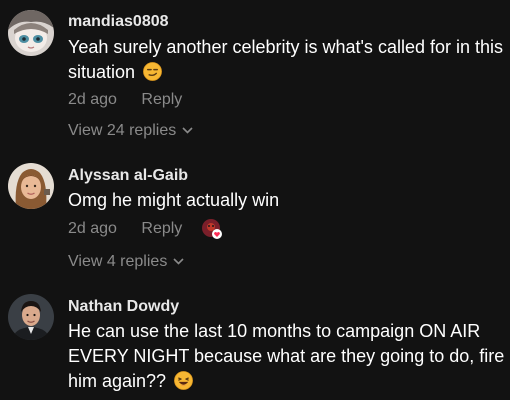 This screenshot has height=400, width=510. Describe the element at coordinates (183, 380) in the screenshot. I see `laughing-emoji` at that location.